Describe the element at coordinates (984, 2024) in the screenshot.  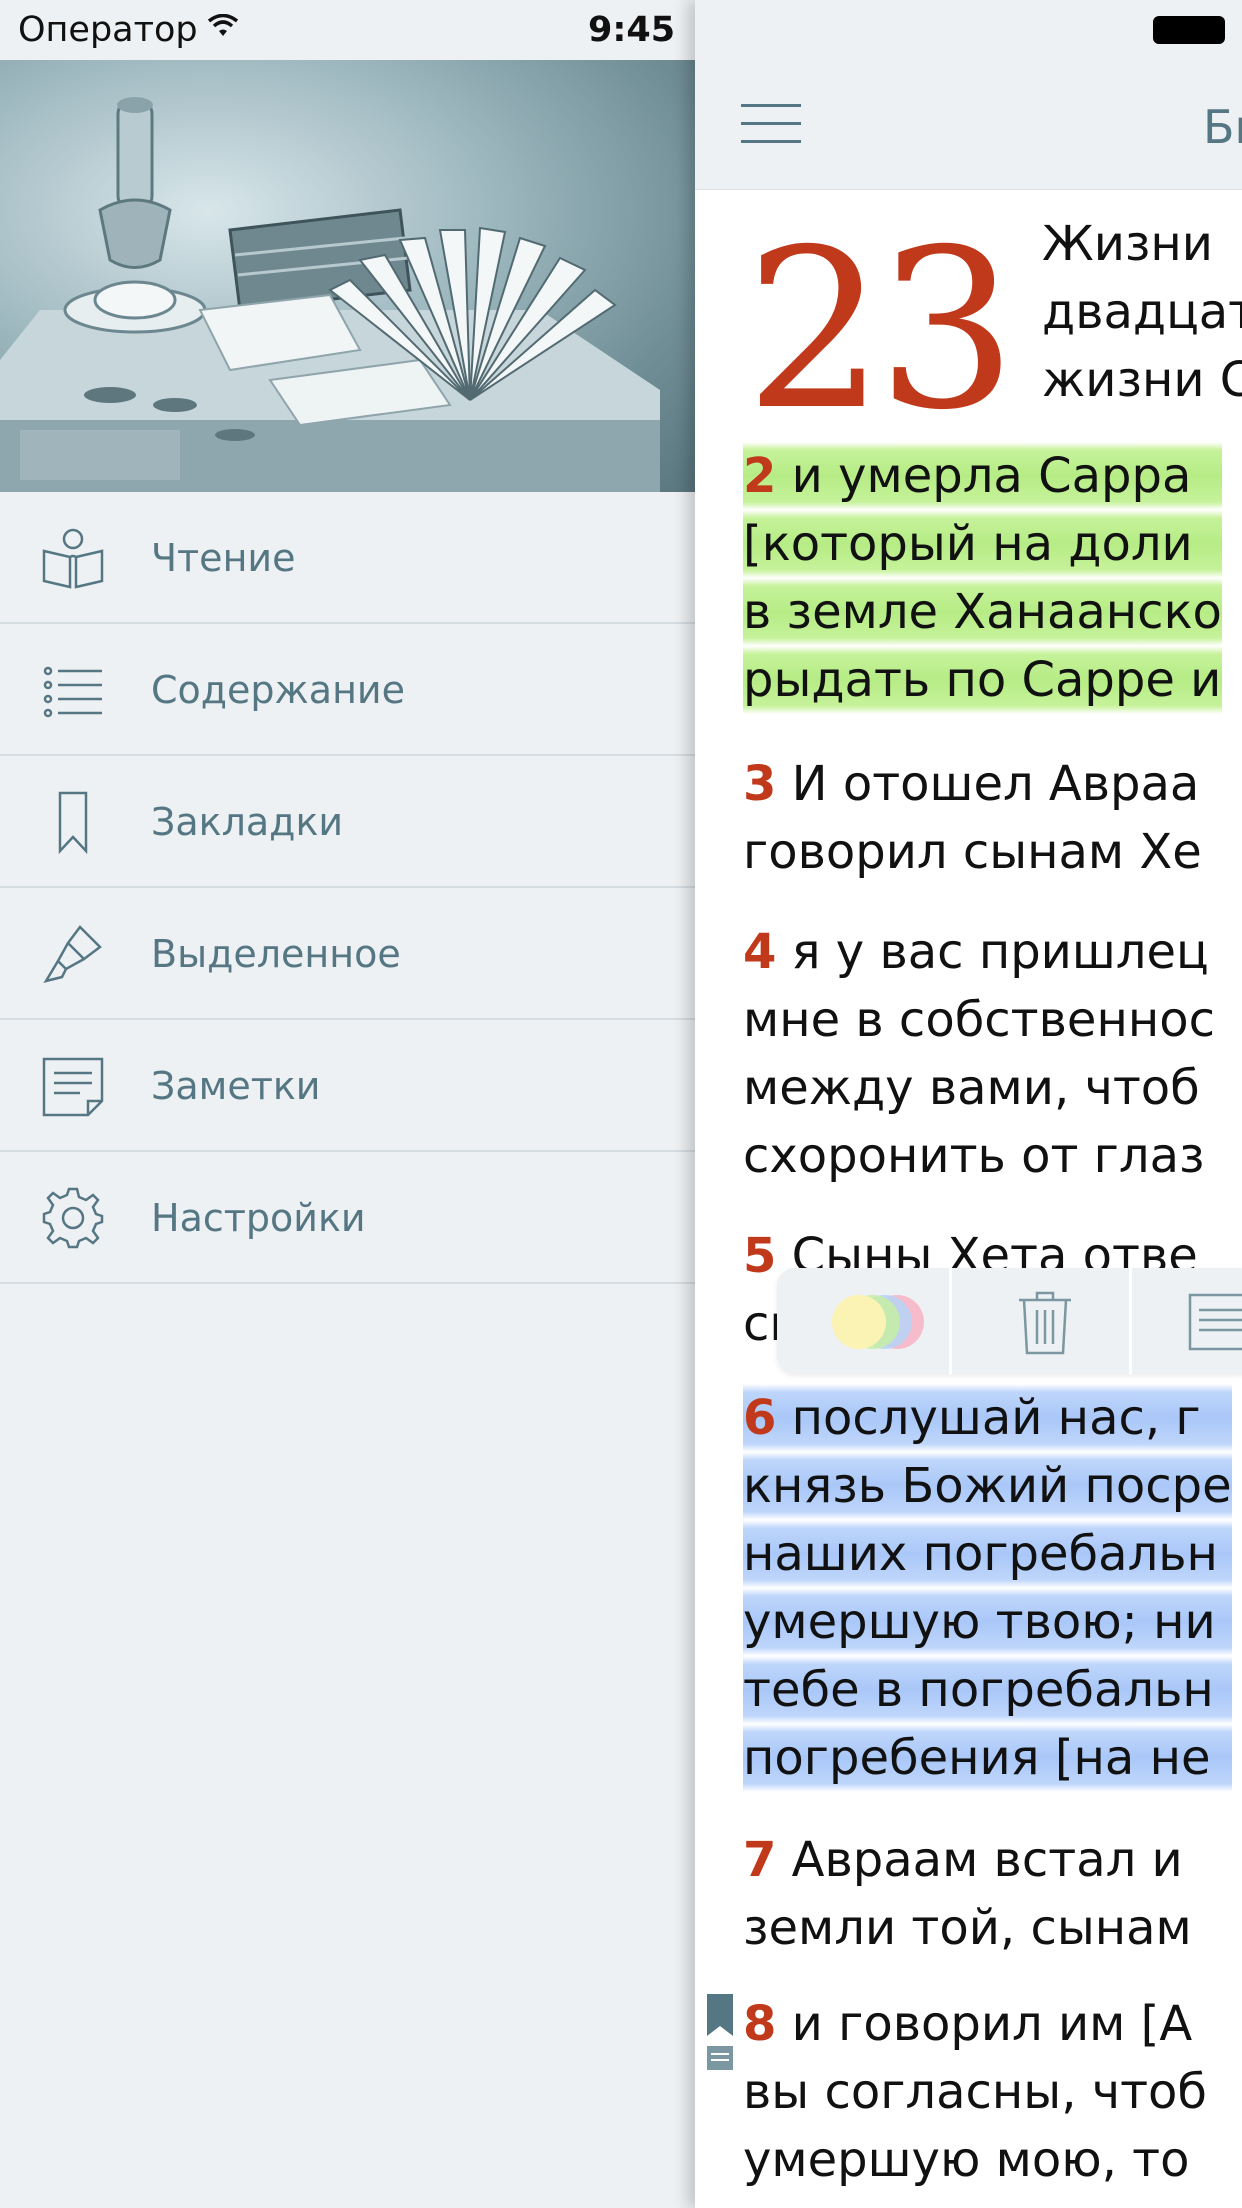
I see `verse-text: и говорил им [А` at that location.